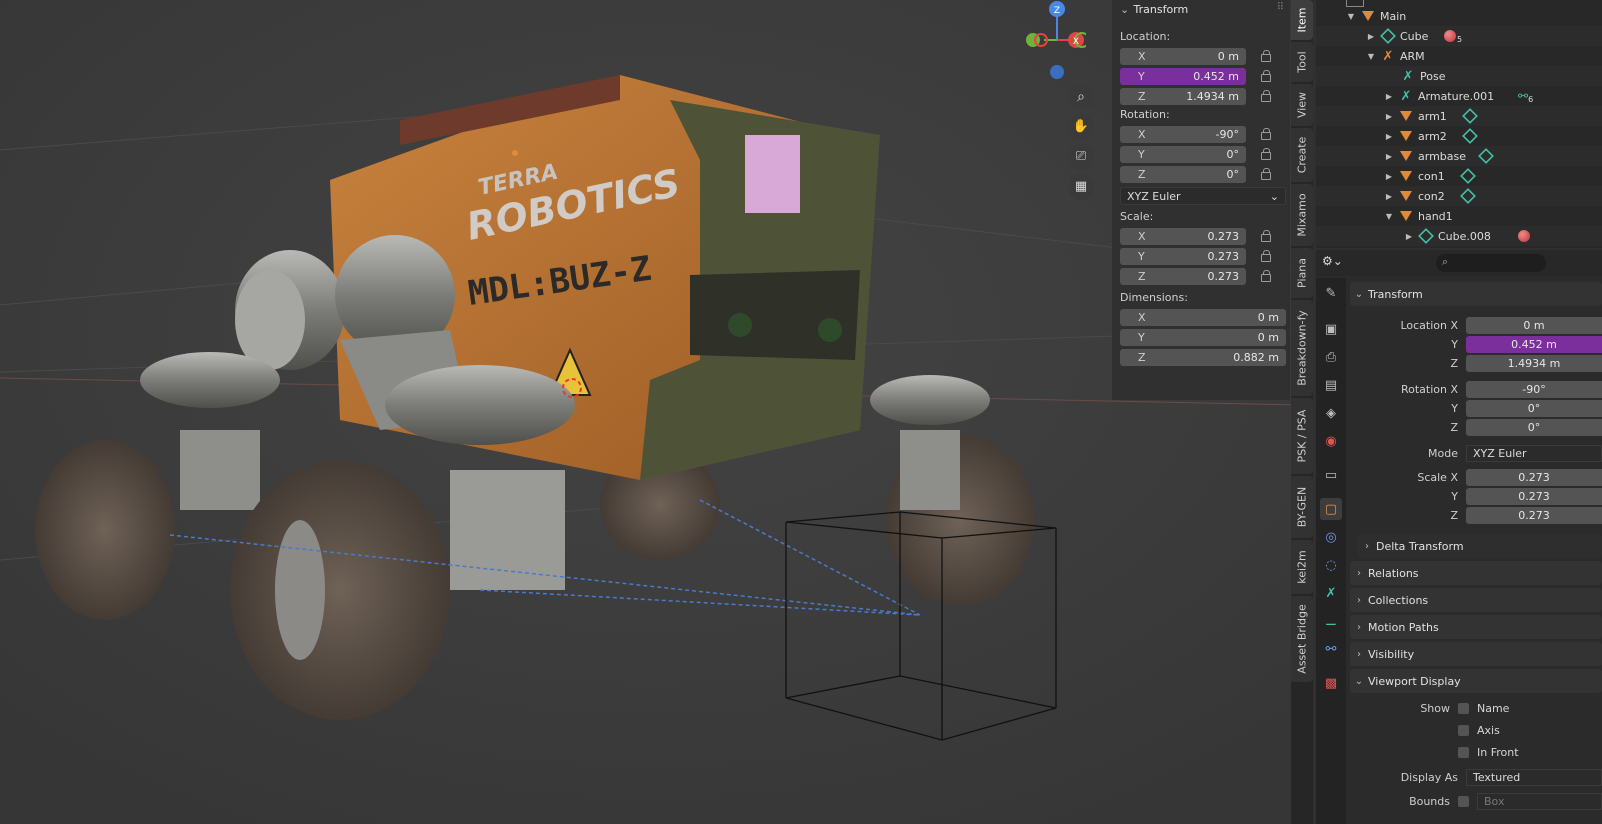 Image resolution: width=1602 pixels, height=824 pixels. I want to click on location-y-field: 0.452 m, so click(1534, 344).